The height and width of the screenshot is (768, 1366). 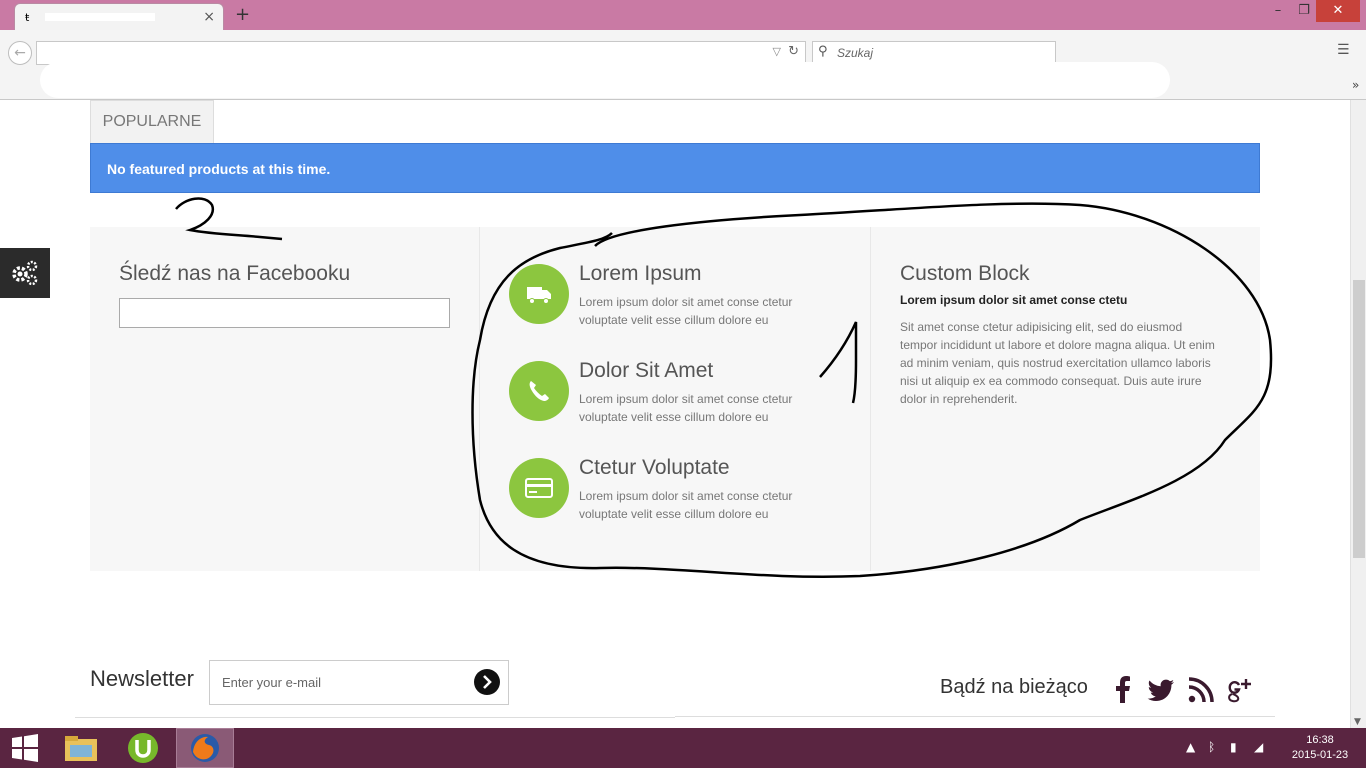 I want to click on facebook-widget-box, so click(x=284, y=313).